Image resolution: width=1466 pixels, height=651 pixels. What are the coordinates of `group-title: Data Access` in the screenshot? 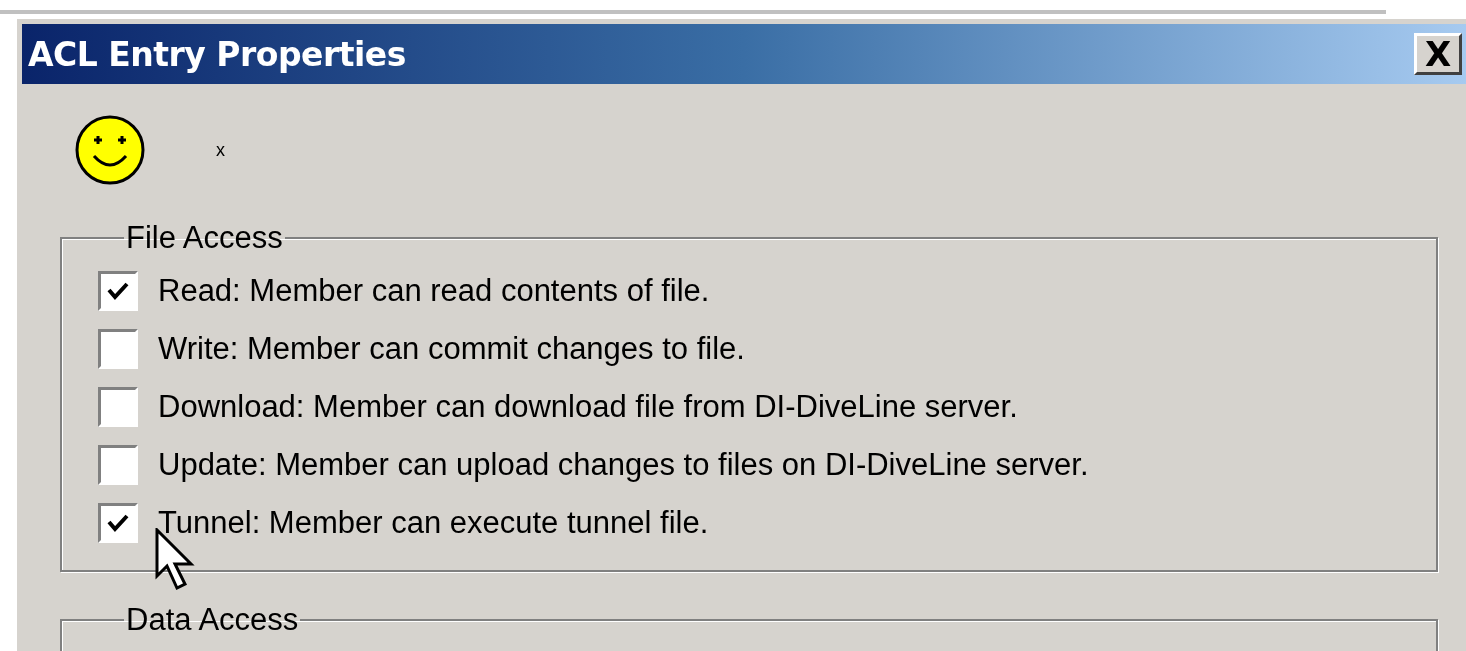 It's located at (212, 620).